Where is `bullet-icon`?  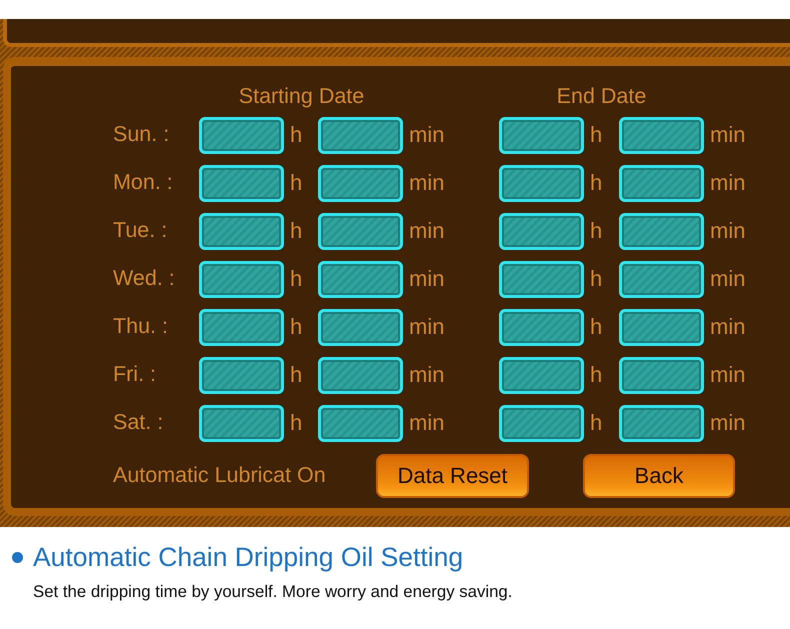 bullet-icon is located at coordinates (17, 557).